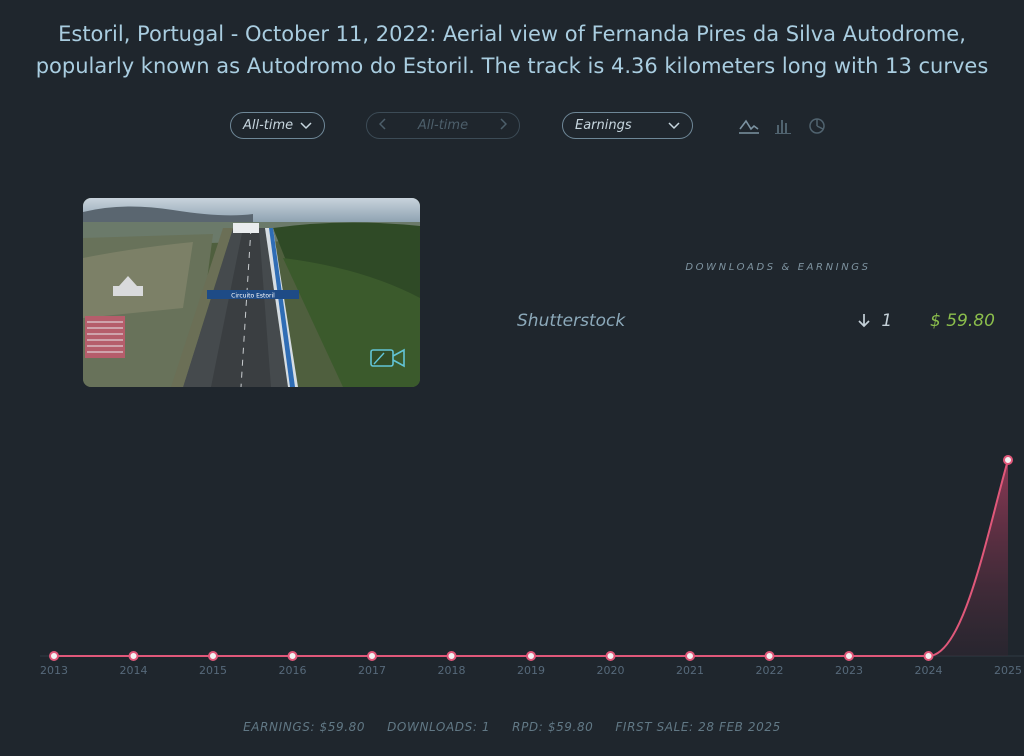 The width and height of the screenshot is (1024, 756). I want to click on metric-dropdown-label: Earnings, so click(603, 125).